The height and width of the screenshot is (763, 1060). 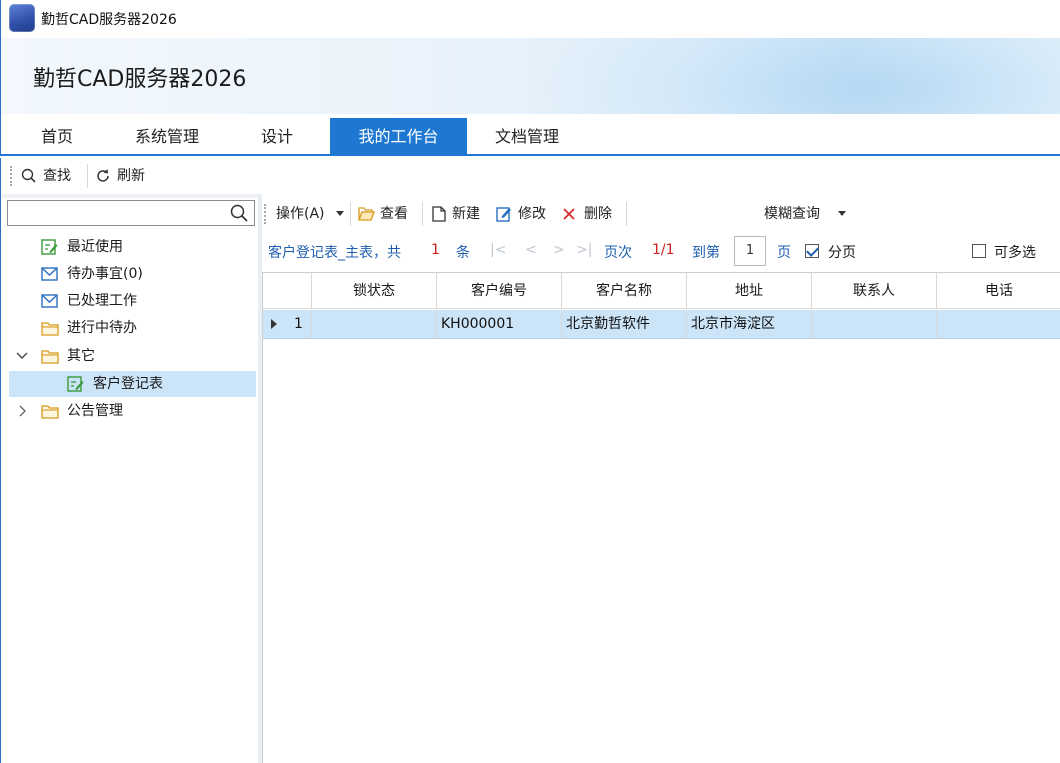 I want to click on goto-page-input: 1, so click(x=750, y=251).